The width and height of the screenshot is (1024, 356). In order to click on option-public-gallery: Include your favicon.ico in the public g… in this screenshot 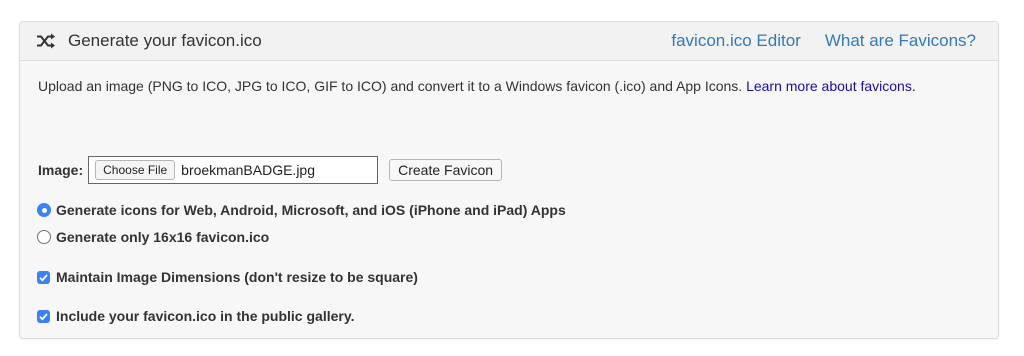, I will do `click(195, 316)`.